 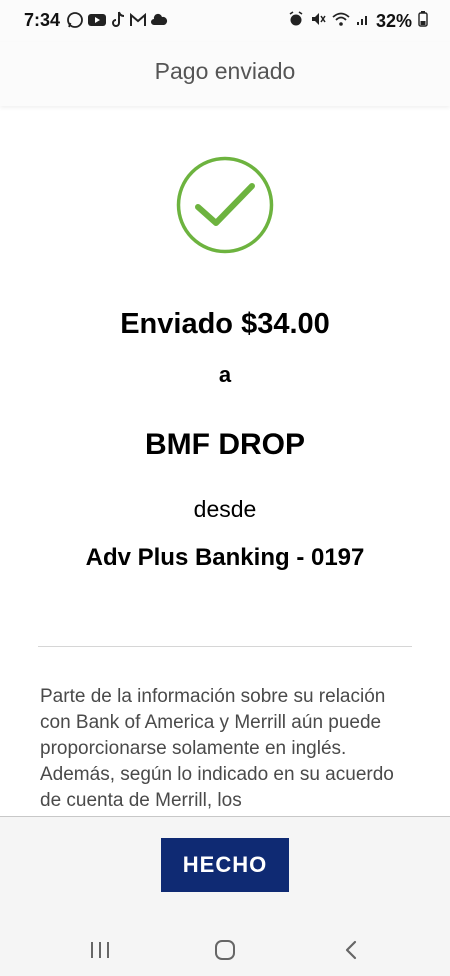 What do you see at coordinates (138, 22) in the screenshot?
I see `gmail-icon` at bounding box center [138, 22].